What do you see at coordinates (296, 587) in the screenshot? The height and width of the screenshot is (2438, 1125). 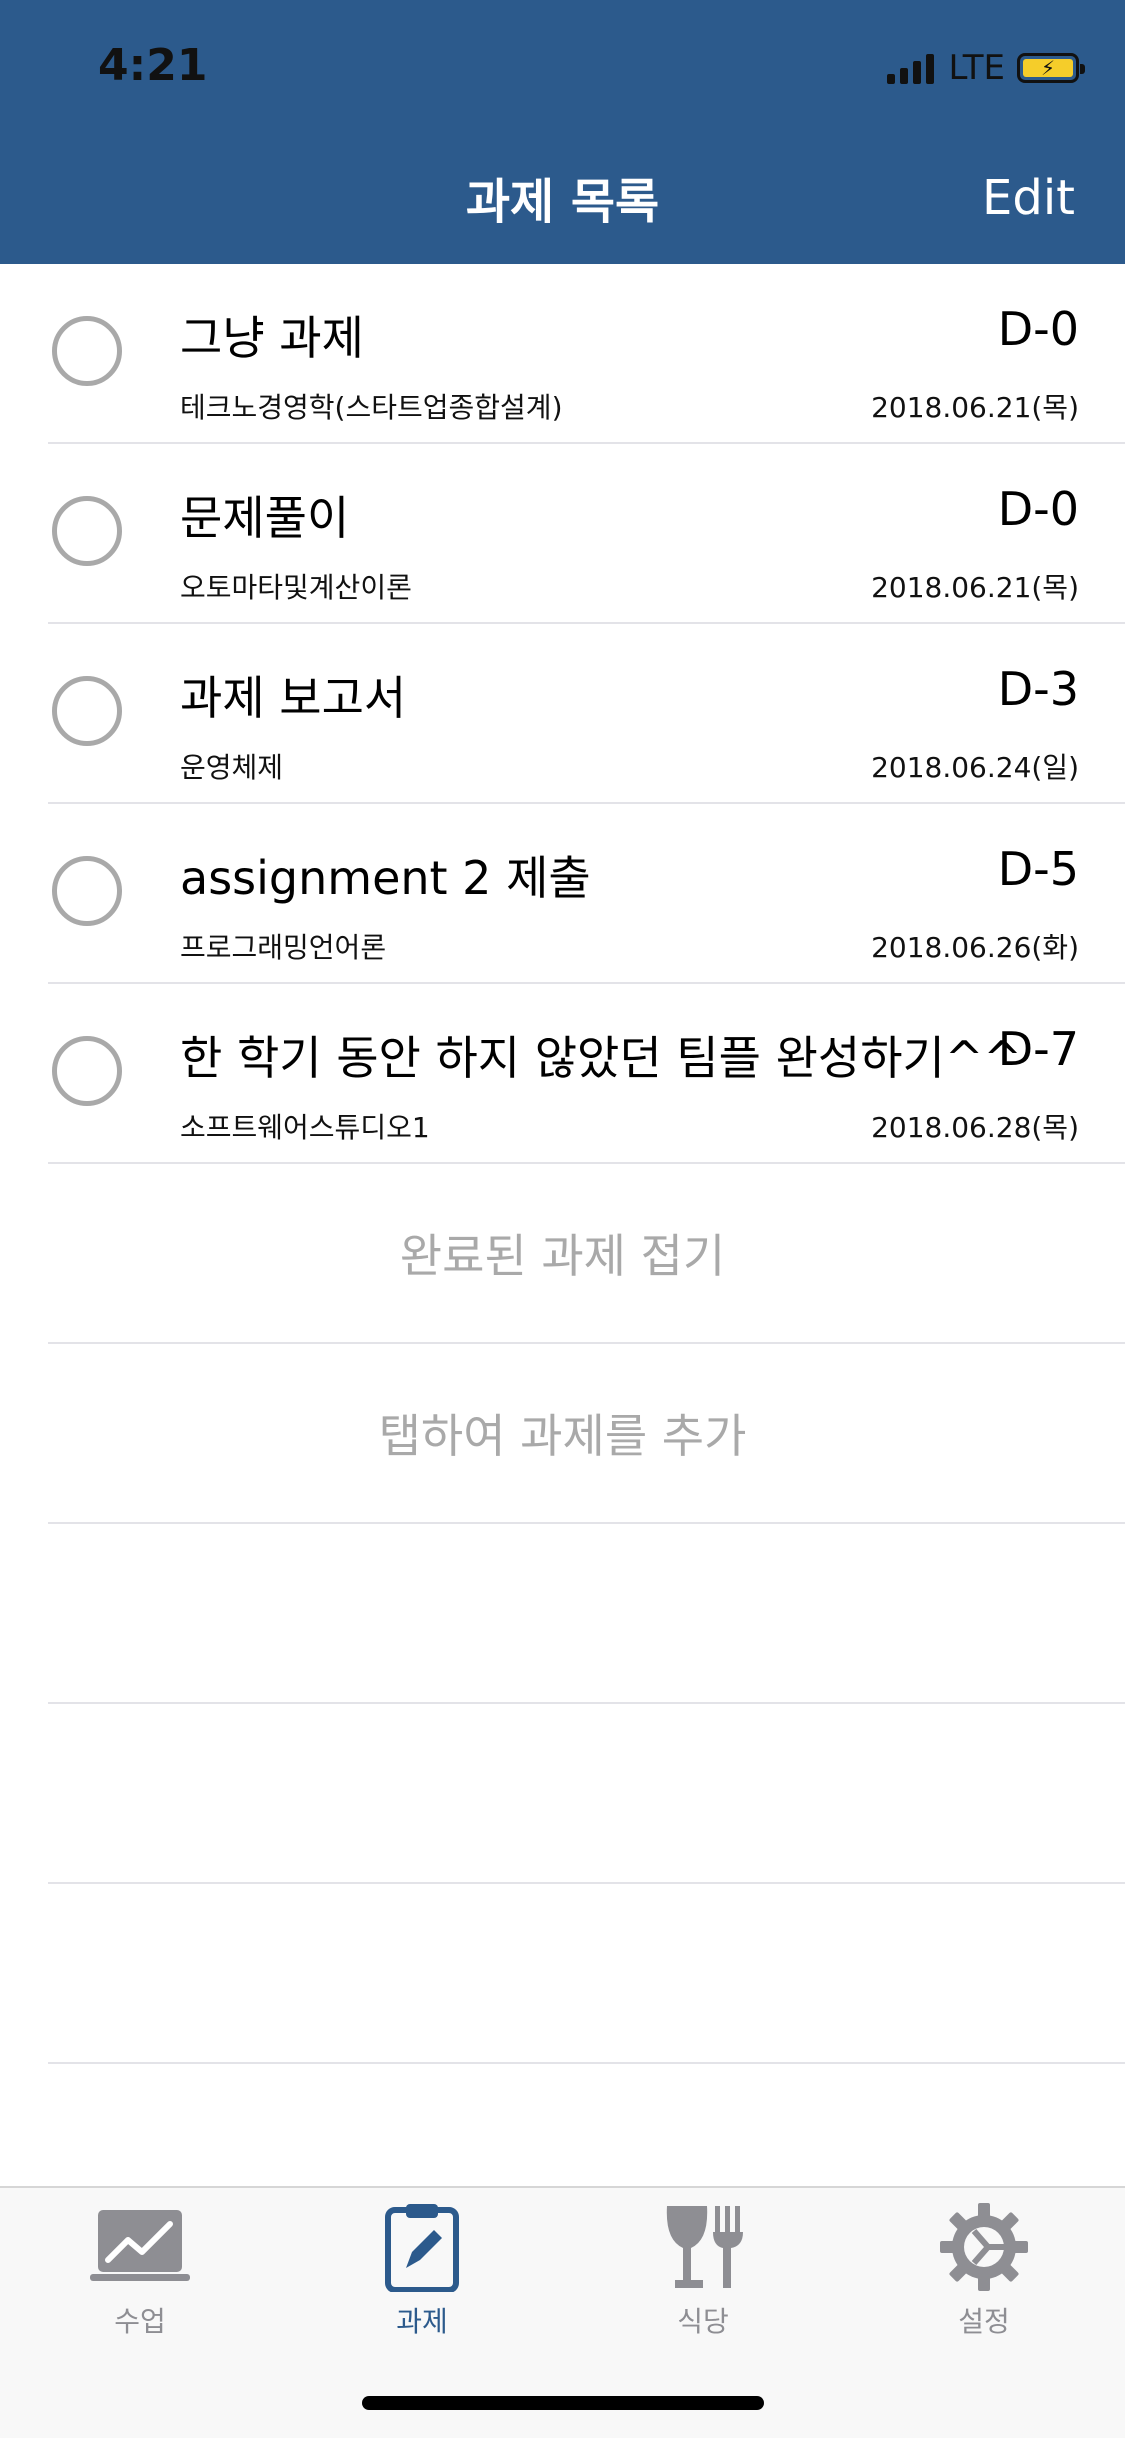 I see `task-subject: 오토마타및계산이론` at bounding box center [296, 587].